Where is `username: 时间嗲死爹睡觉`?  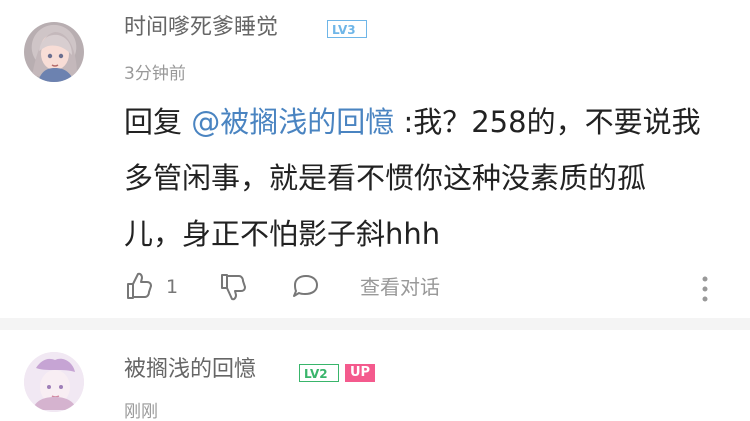 username: 时间嗲死爹睡觉 is located at coordinates (201, 28).